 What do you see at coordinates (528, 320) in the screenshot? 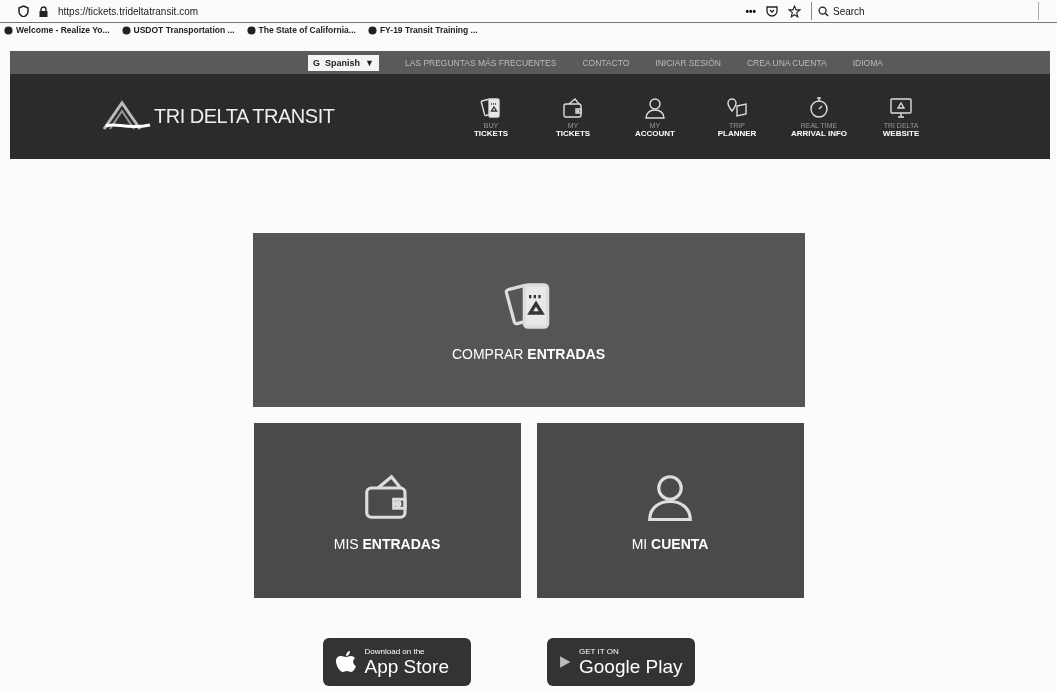
I see `tile-button: COMPRAR ENTRADAS` at bounding box center [528, 320].